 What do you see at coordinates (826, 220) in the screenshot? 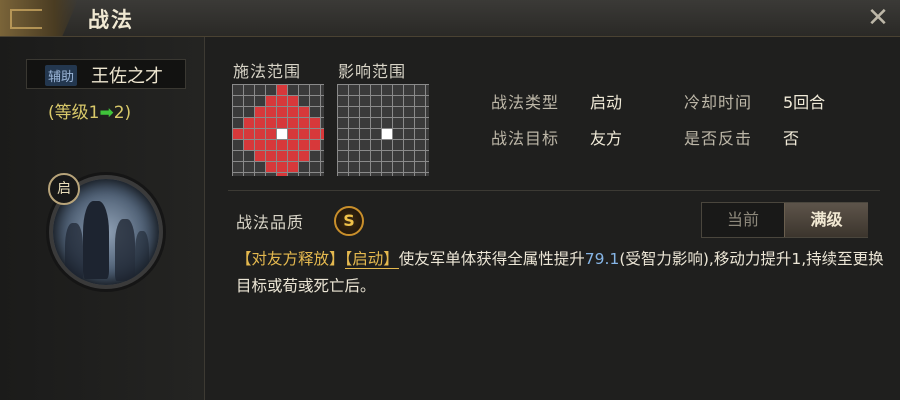
I see `tab-max-level: 满级` at bounding box center [826, 220].